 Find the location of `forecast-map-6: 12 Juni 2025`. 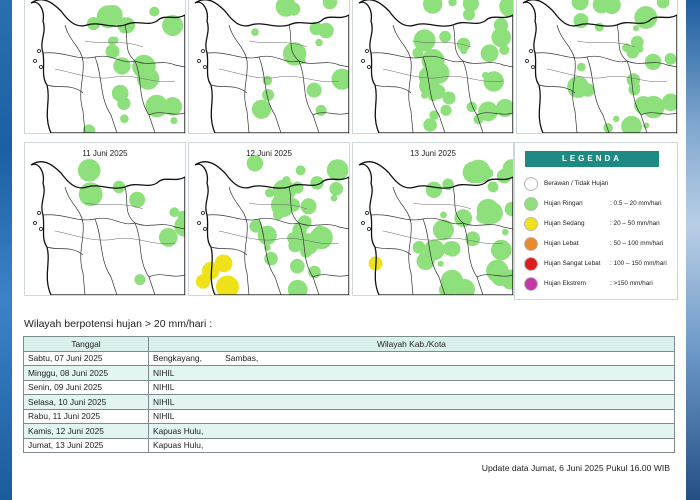

forecast-map-6: 12 Juni 2025 is located at coordinates (269, 219).